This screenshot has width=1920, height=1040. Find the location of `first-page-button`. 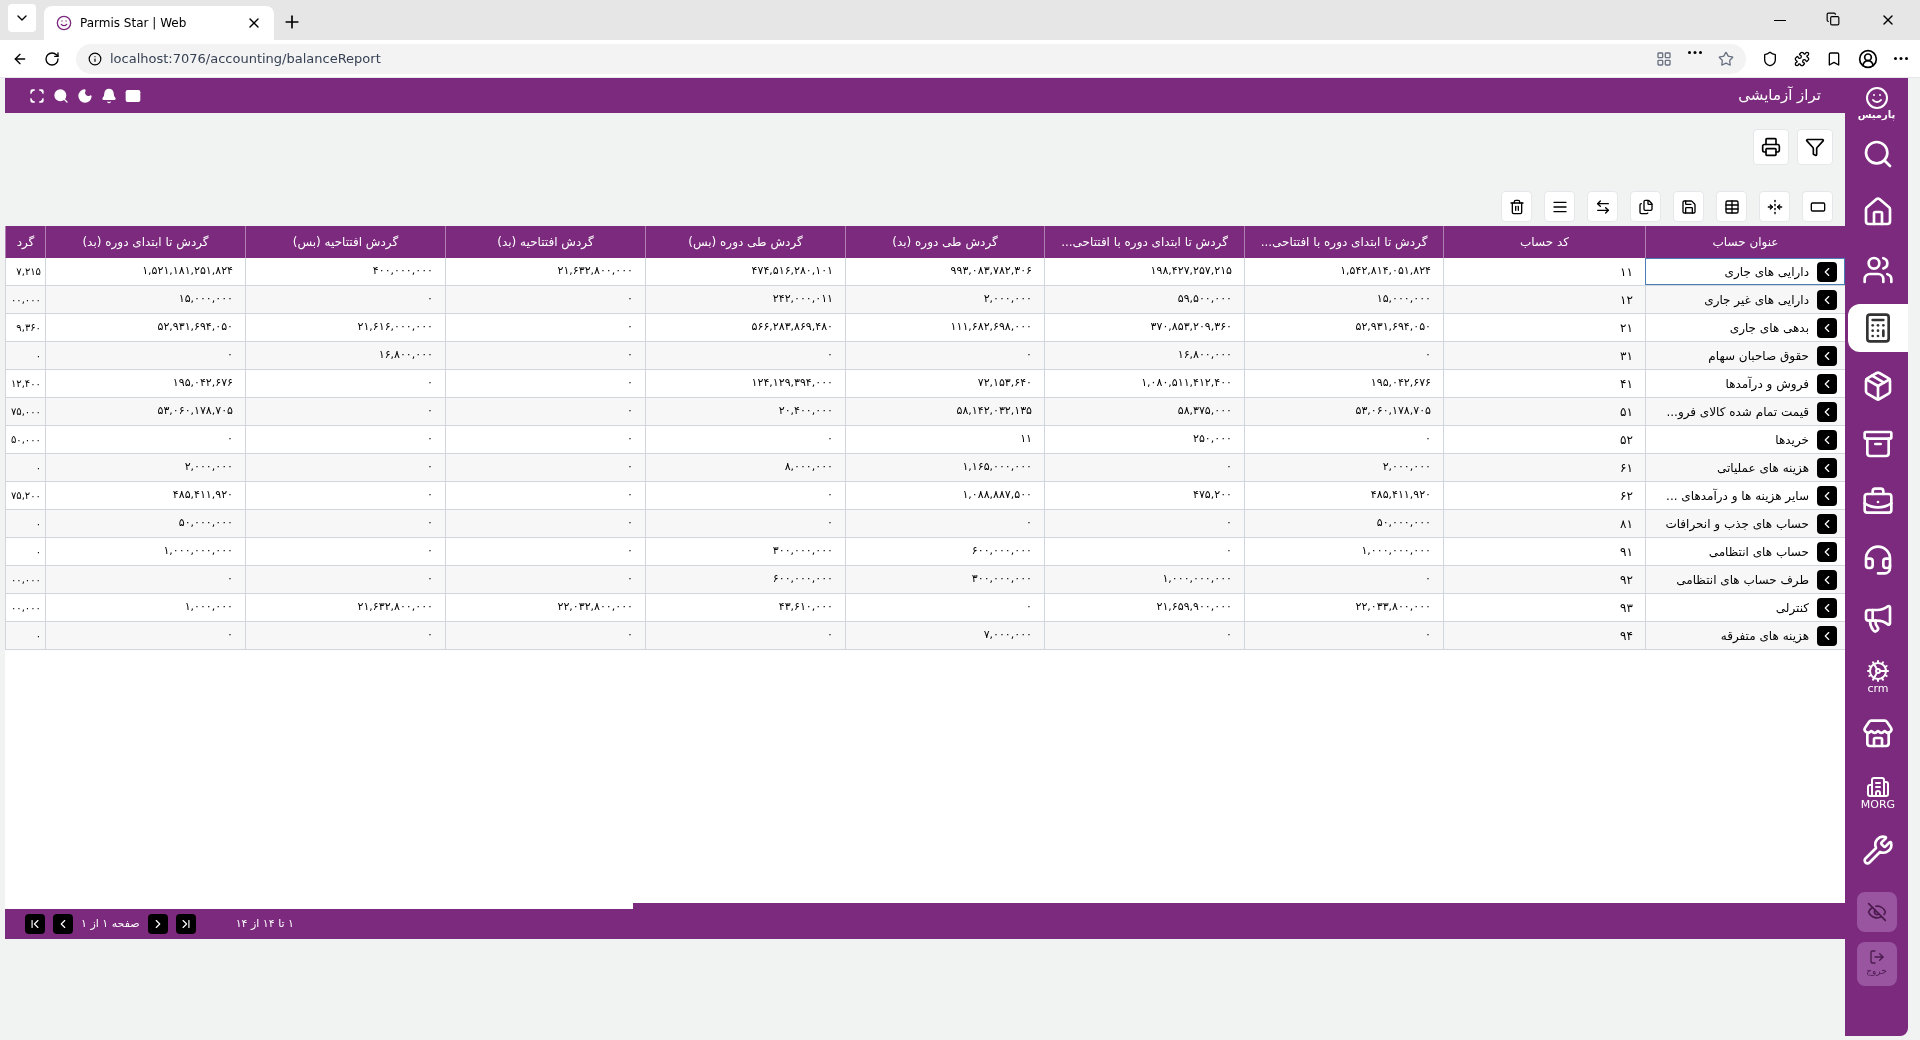

first-page-button is located at coordinates (35, 924).